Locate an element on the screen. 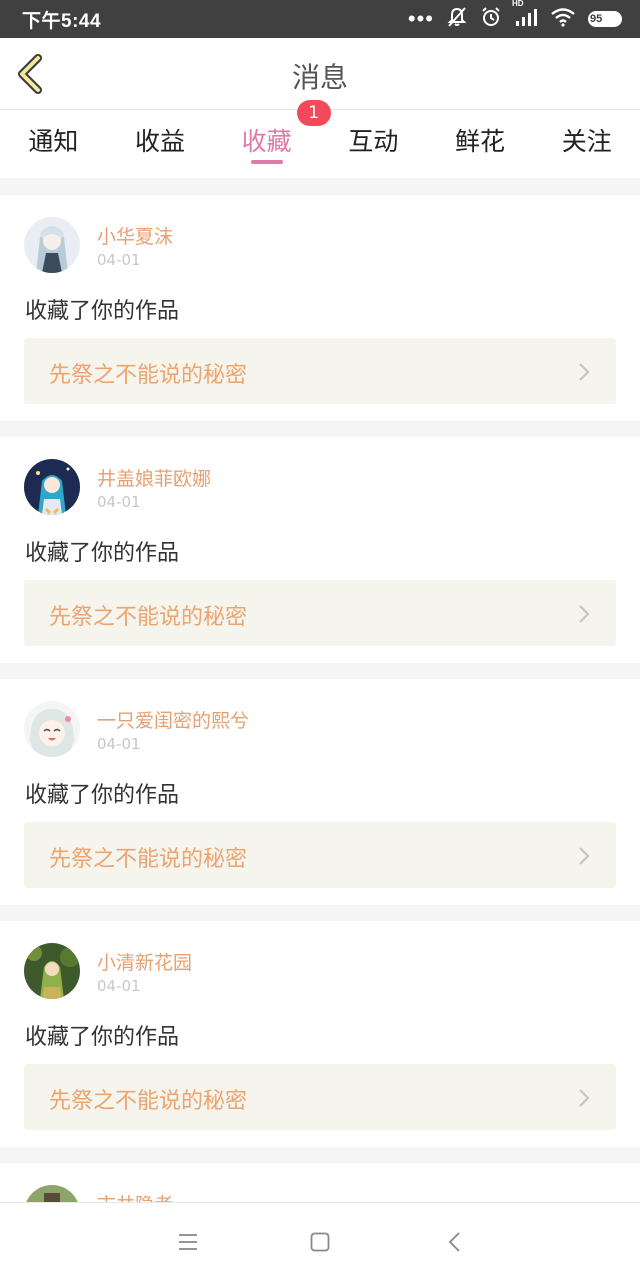  hd-signal-icon: HD is located at coordinates (525, 16).